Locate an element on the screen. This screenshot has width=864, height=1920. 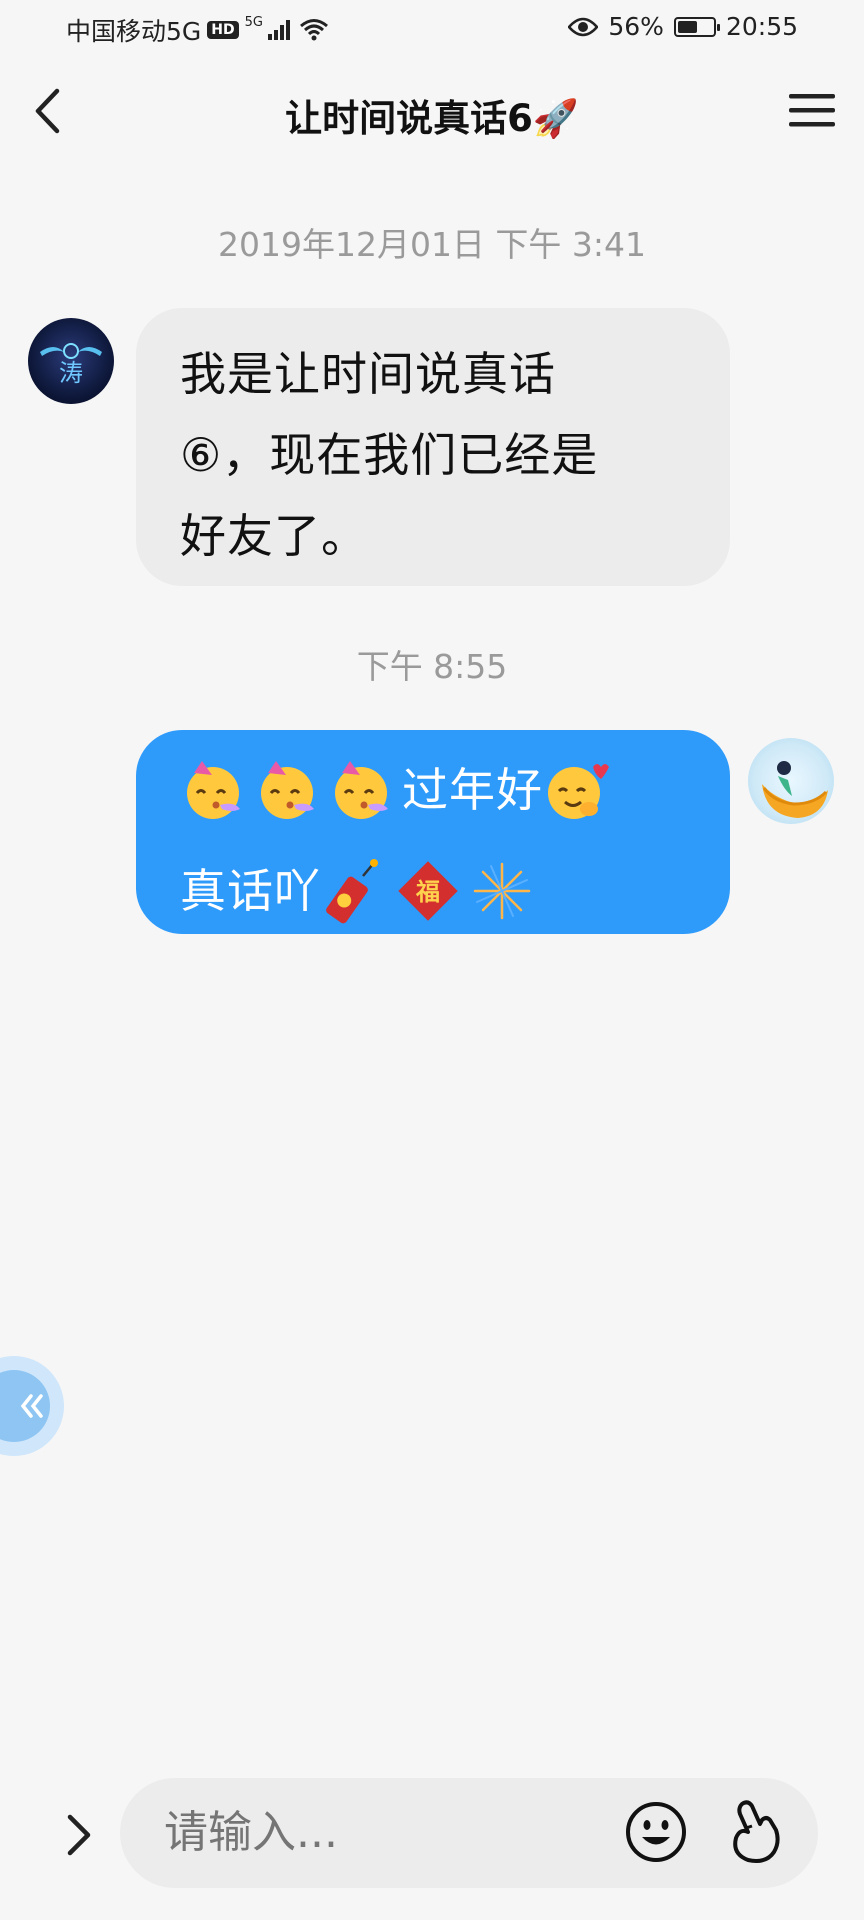
message-line: 过年好 is located at coordinates (398, 790).